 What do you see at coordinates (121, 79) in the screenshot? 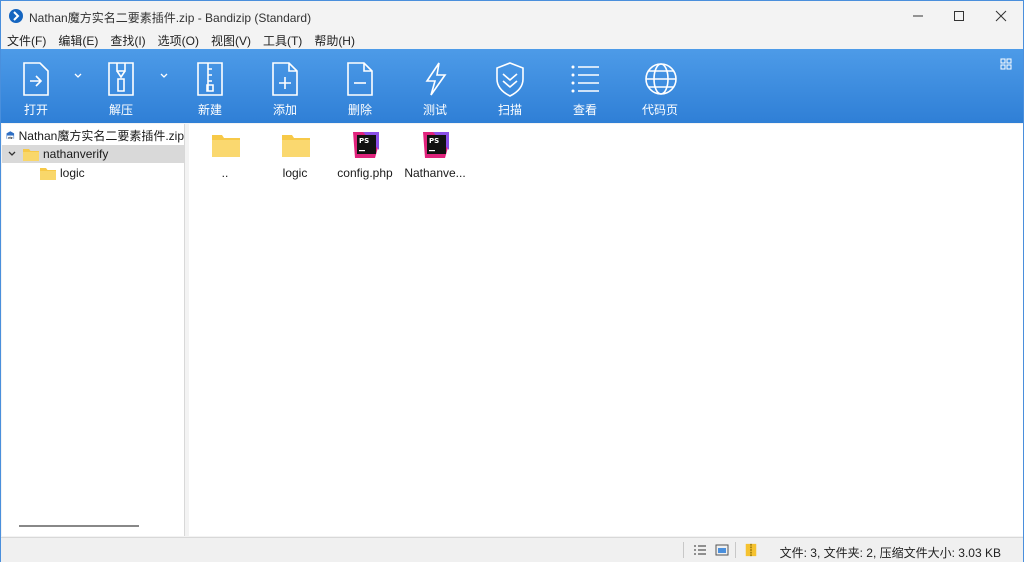
I see `extract-icon` at bounding box center [121, 79].